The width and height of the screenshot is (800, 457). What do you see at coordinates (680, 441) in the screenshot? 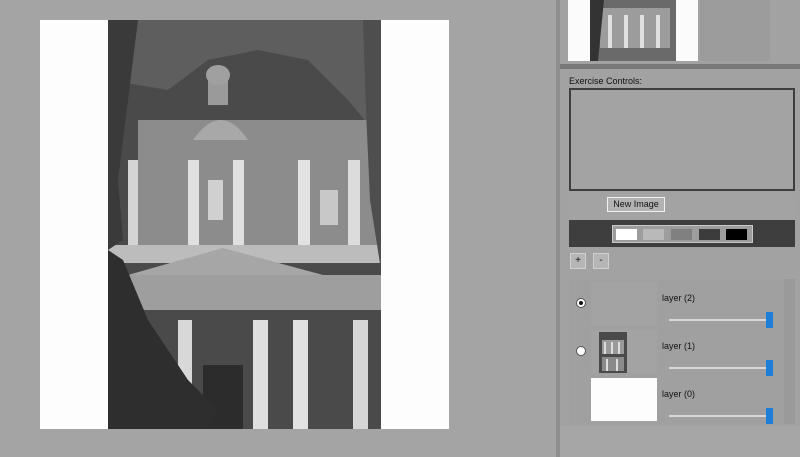
I see `panel-bottom-area` at bounding box center [680, 441].